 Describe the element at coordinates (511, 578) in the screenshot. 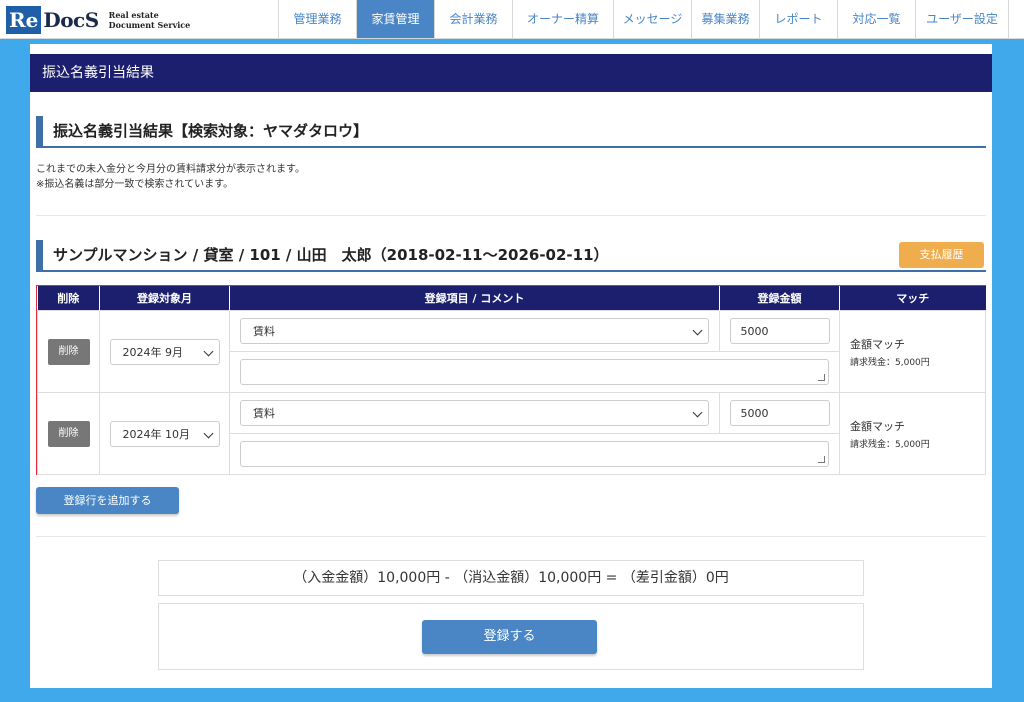

I see `amount-summary: （入金金額）10,000円 - （消込金額）10,000円 = （差引金額）0円` at that location.